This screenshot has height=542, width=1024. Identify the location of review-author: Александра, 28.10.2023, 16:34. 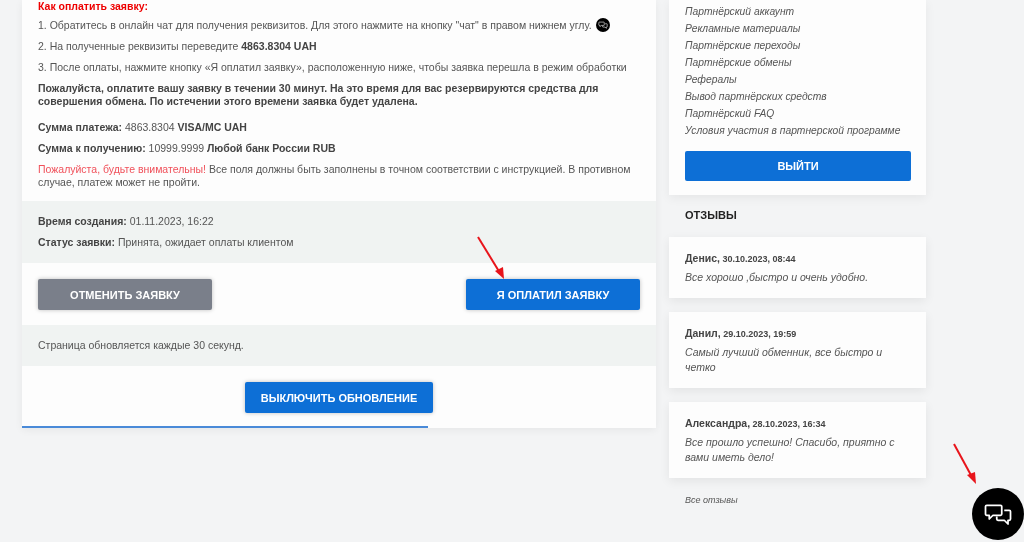
(756, 423).